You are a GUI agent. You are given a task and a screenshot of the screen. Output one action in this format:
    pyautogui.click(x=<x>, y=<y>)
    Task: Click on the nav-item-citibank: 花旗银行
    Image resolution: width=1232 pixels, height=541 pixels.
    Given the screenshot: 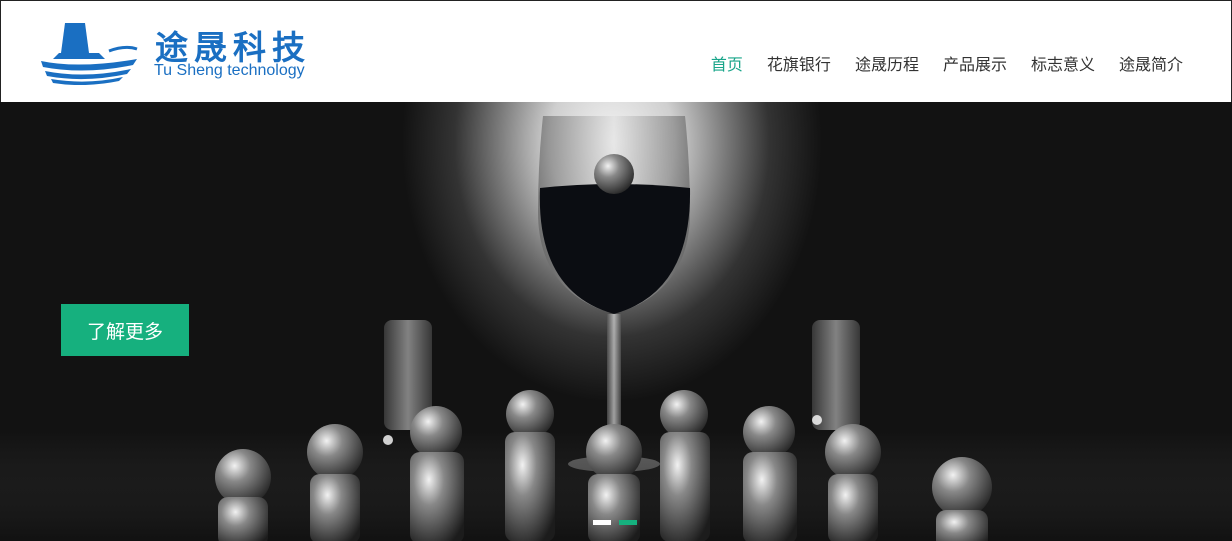 What is the action you would take?
    pyautogui.click(x=799, y=63)
    